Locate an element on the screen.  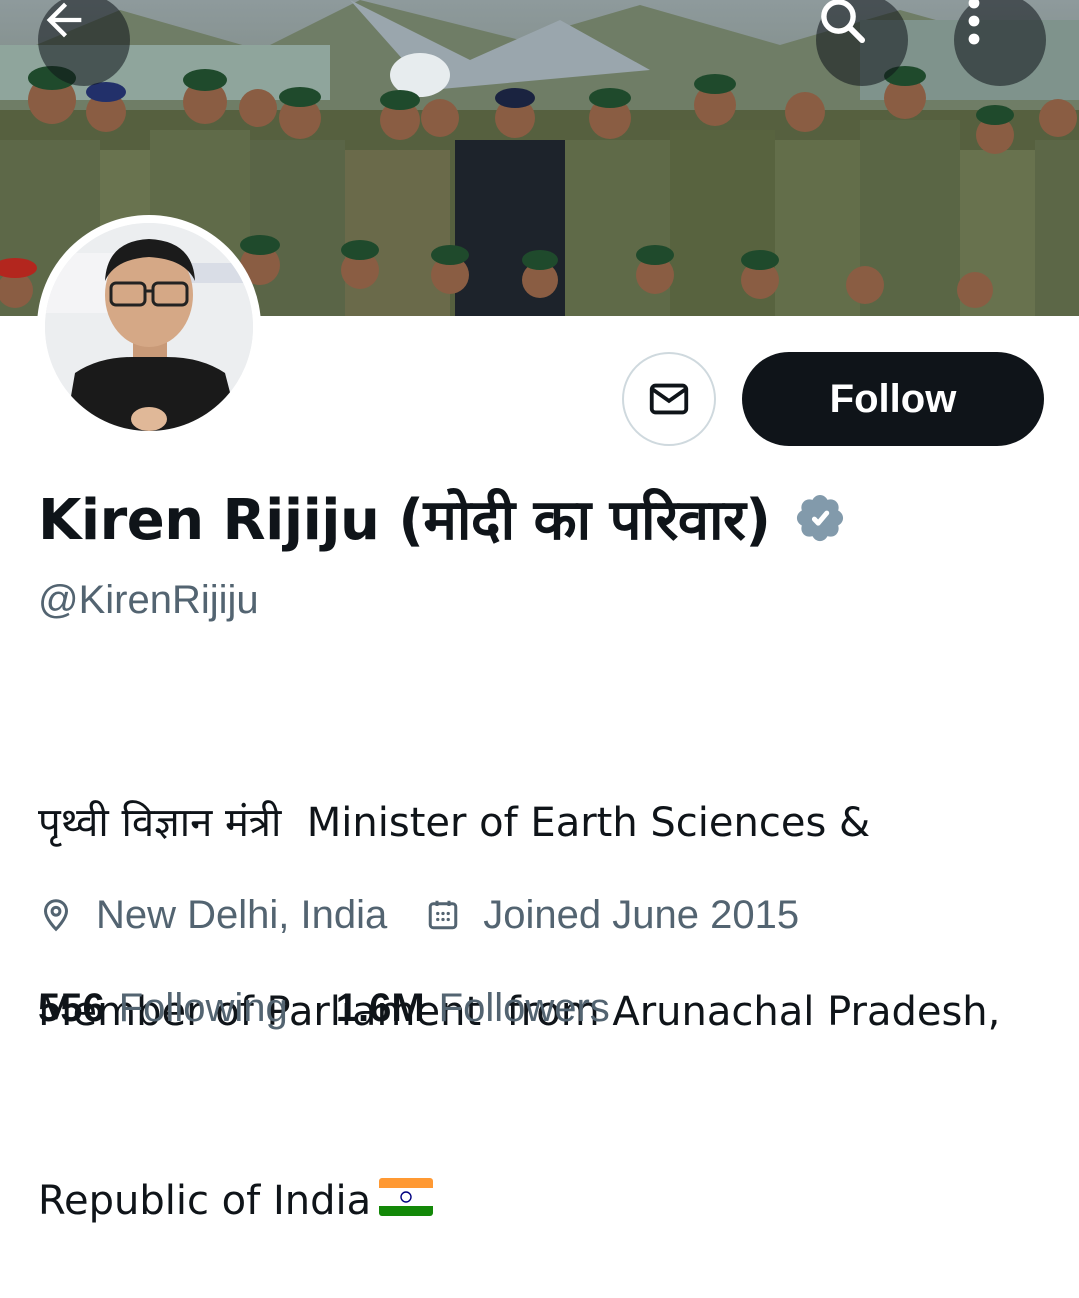
profile-meta: New Delhi, India Joined June 2015 is located at coordinates (418, 915).